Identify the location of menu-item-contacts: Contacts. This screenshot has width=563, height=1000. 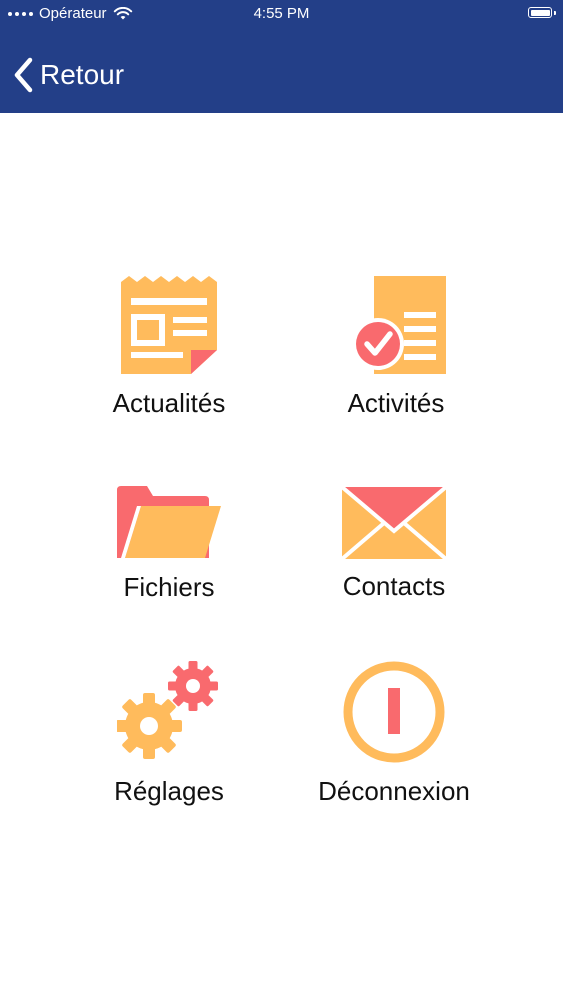
(394, 543).